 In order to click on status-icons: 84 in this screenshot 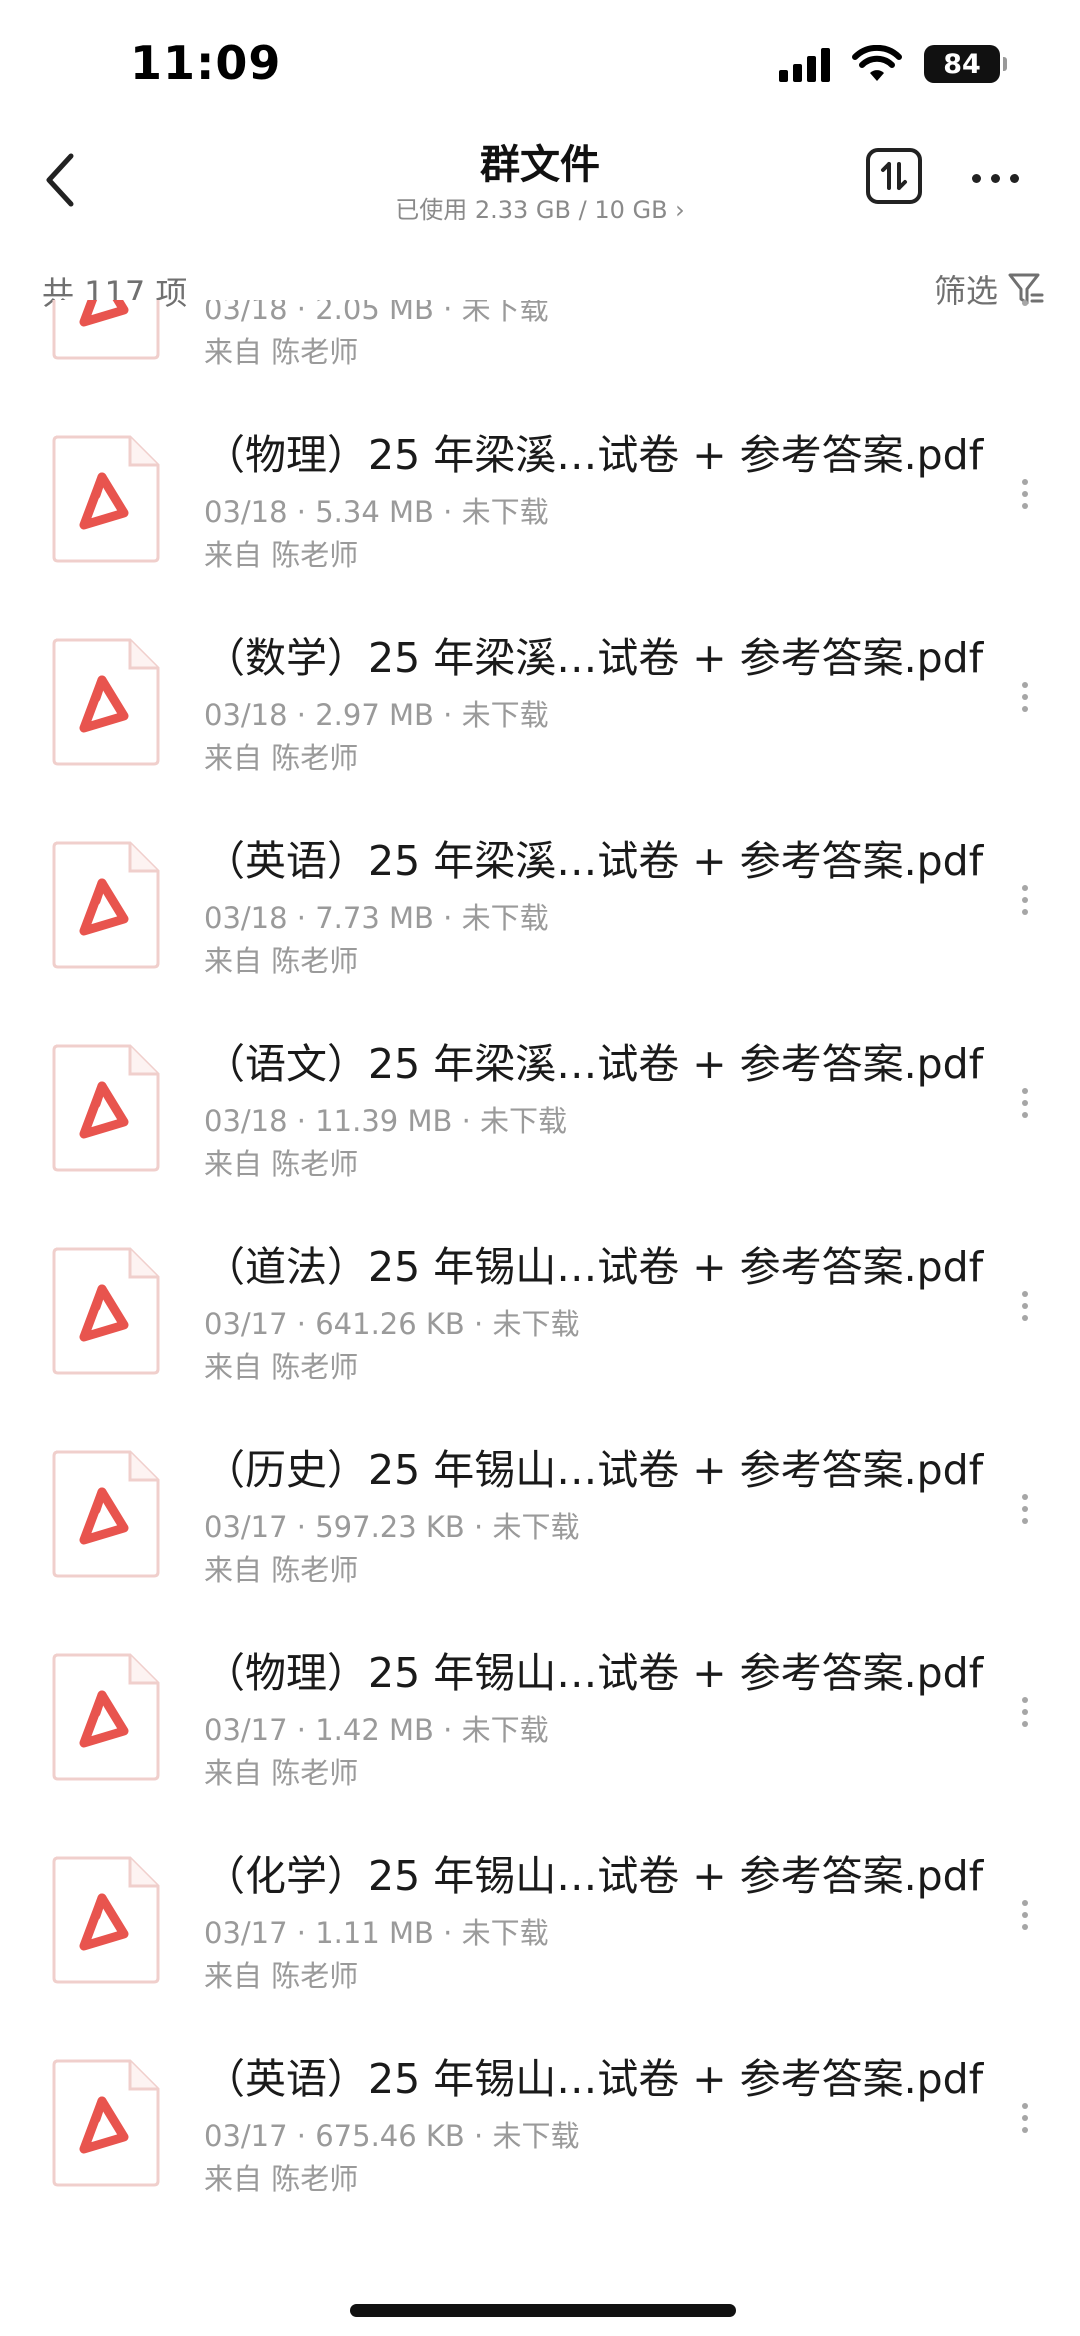, I will do `click(893, 64)`.